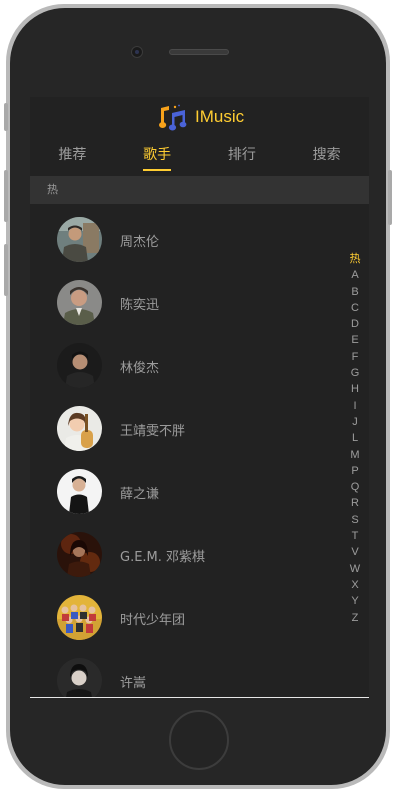 Image resolution: width=400 pixels, height=793 pixels. Describe the element at coordinates (355, 340) in the screenshot. I see `shortcut-item-e: E` at that location.